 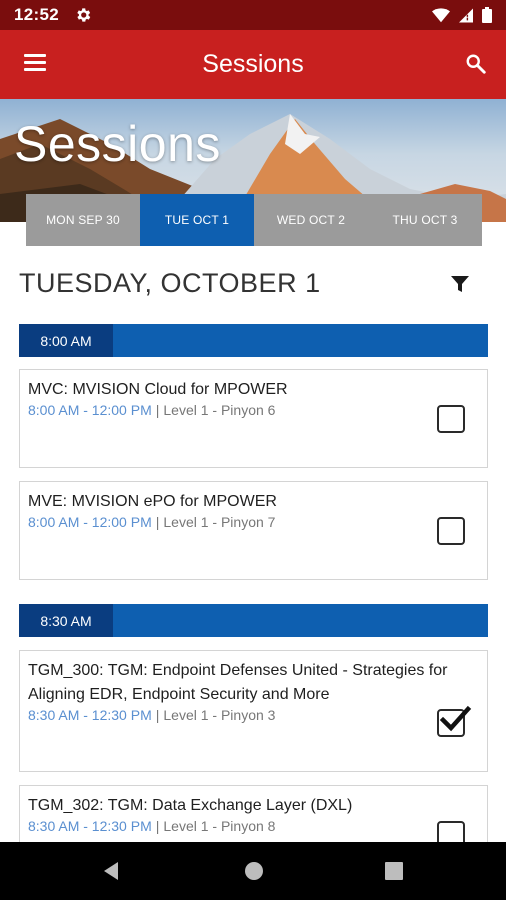 What do you see at coordinates (219, 522) in the screenshot?
I see `session-location: Level 1 - Pinyon 7` at bounding box center [219, 522].